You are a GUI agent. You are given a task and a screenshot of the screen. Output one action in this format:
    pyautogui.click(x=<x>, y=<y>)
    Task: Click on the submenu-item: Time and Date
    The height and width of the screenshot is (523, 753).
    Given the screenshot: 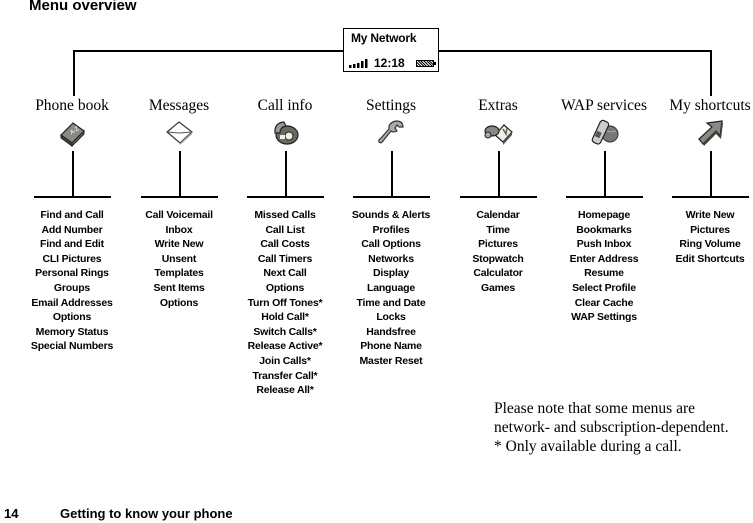 What is the action you would take?
    pyautogui.click(x=391, y=302)
    